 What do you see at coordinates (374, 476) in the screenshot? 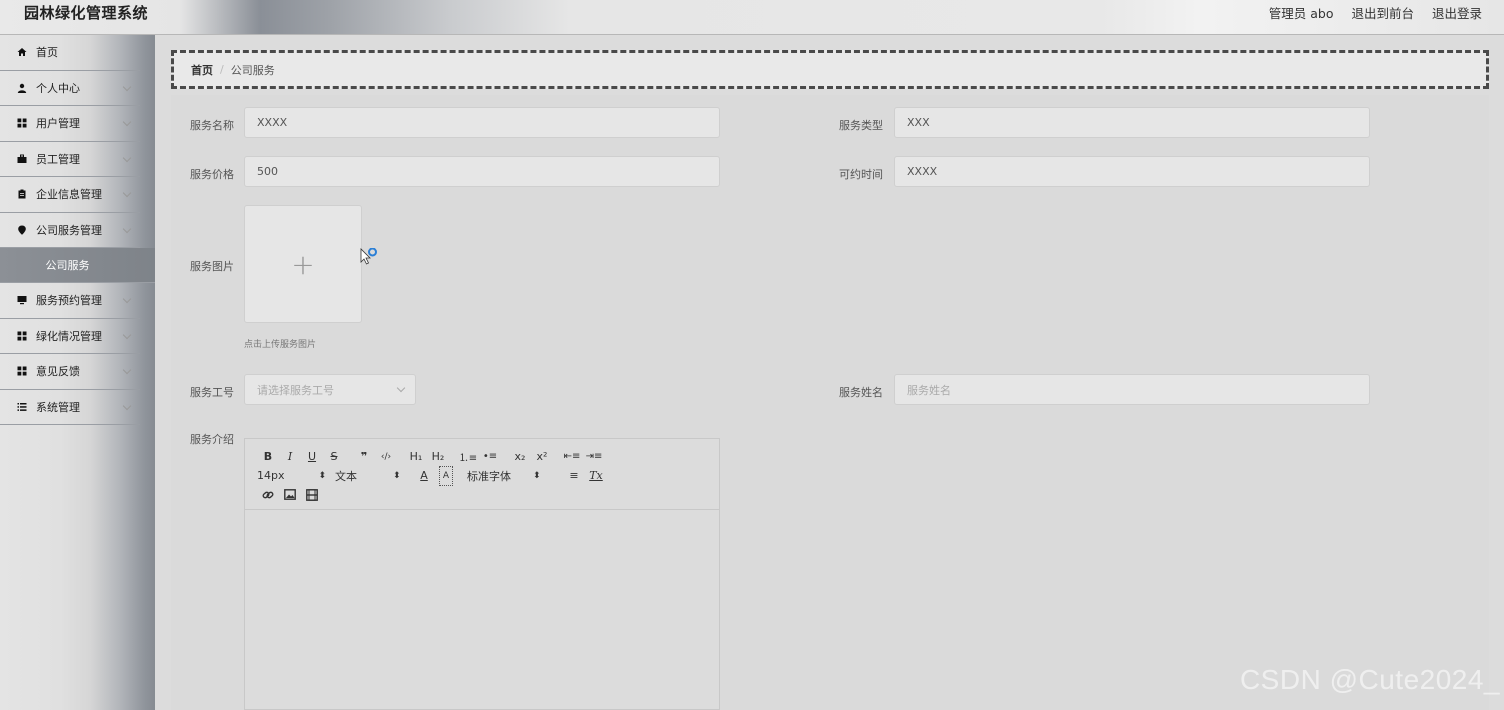
I see `header-select: 文本 ⬍` at bounding box center [374, 476].